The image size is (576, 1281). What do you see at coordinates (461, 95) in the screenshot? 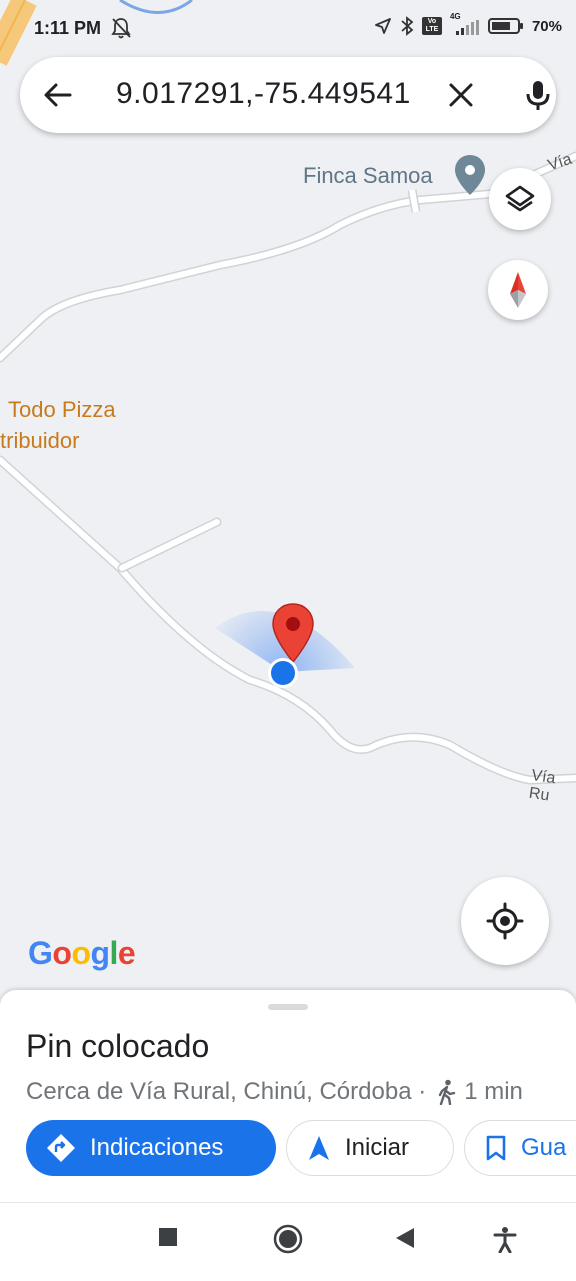
I see `close-icon` at bounding box center [461, 95].